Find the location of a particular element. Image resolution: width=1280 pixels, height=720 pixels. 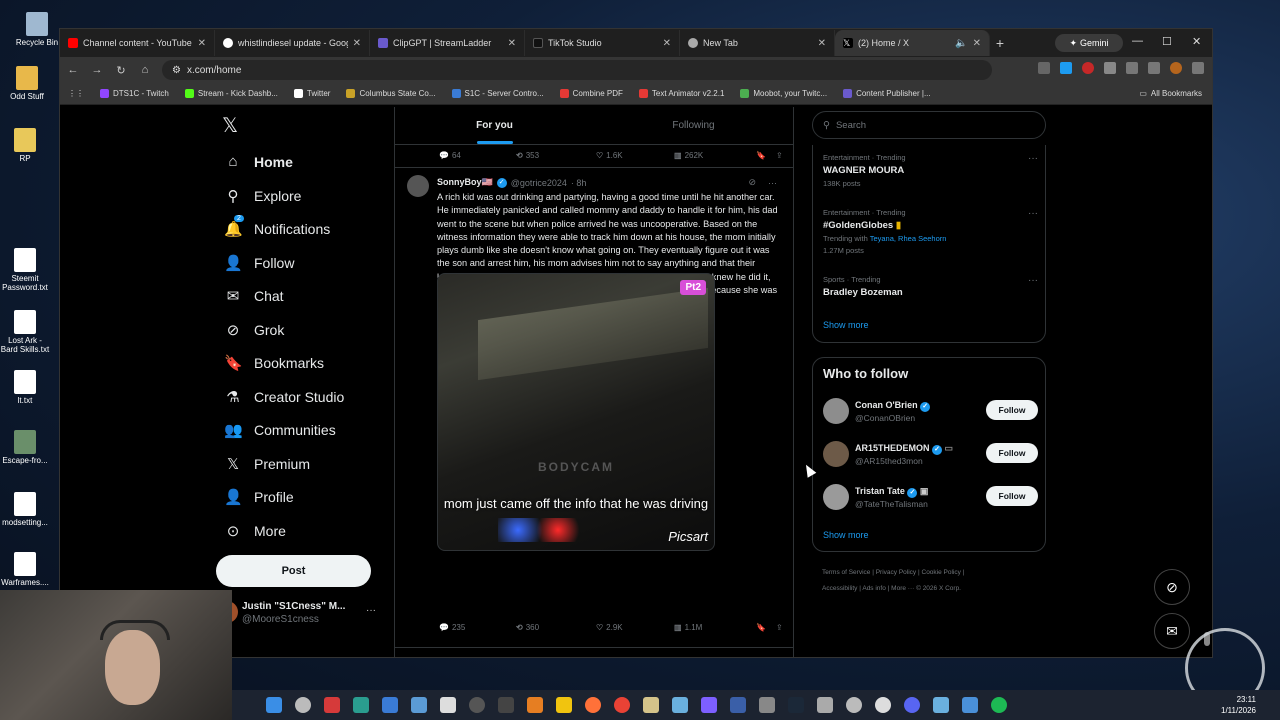

file-explorer-icon is located at coordinates (564, 705).